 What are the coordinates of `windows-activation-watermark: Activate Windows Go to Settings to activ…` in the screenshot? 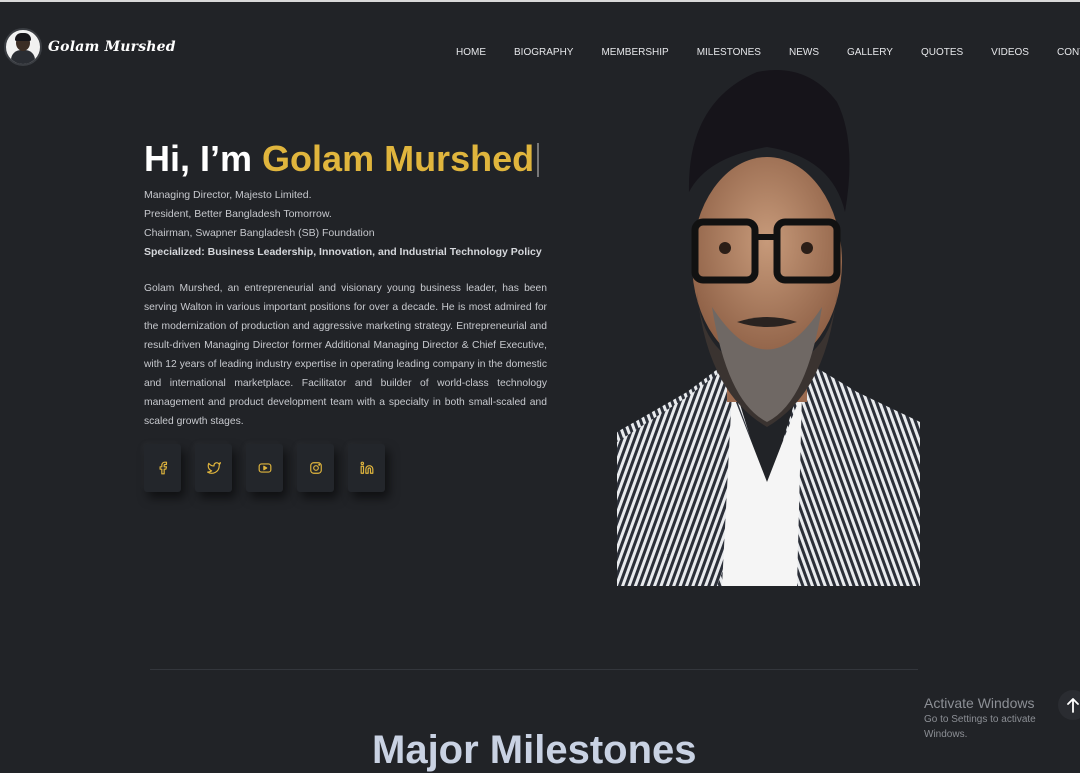 It's located at (1002, 718).